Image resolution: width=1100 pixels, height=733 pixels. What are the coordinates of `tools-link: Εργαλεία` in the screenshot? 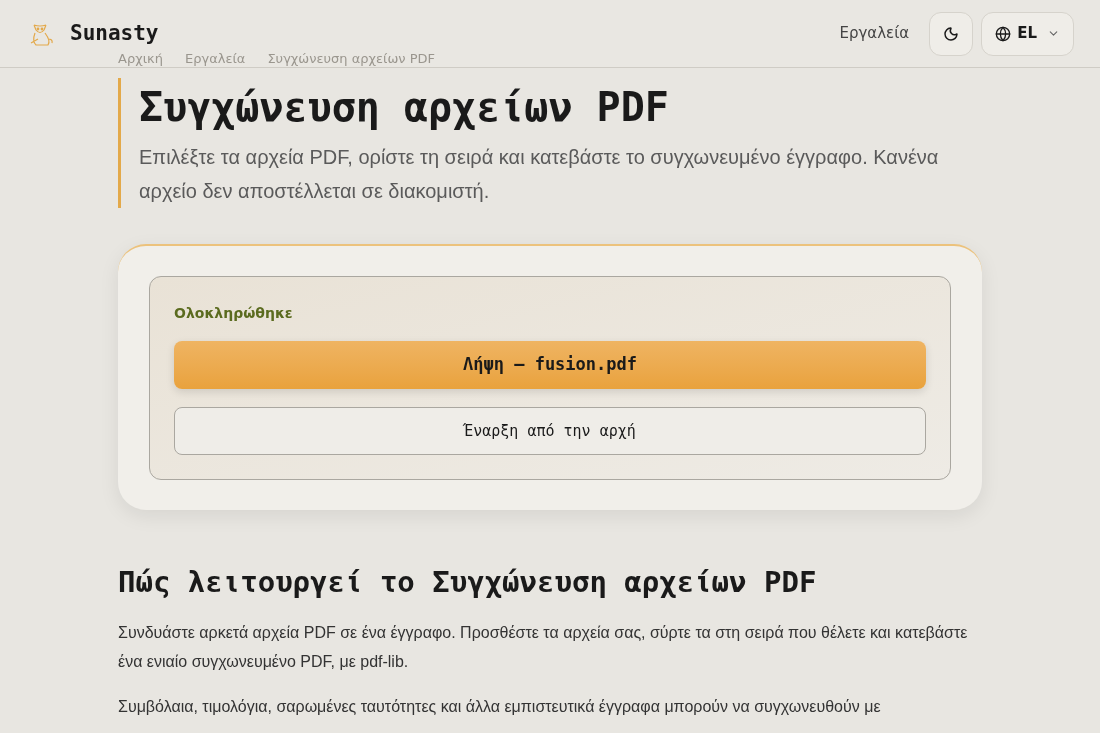 It's located at (874, 33).